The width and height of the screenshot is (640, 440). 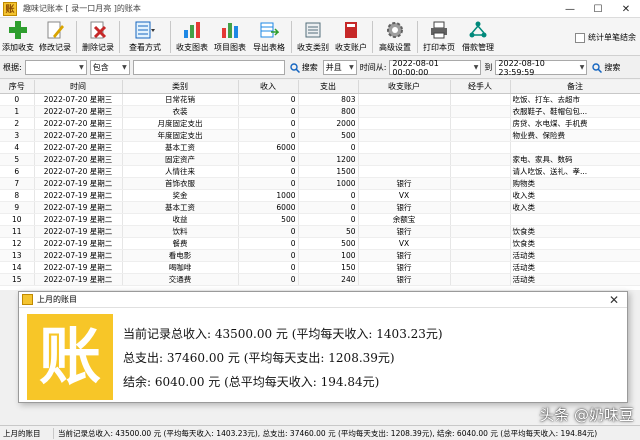 I want to click on table-row: 3 2022-07-20 星期三 年度固定支出 0 500 物业费、保险费, so click(x=320, y=135).